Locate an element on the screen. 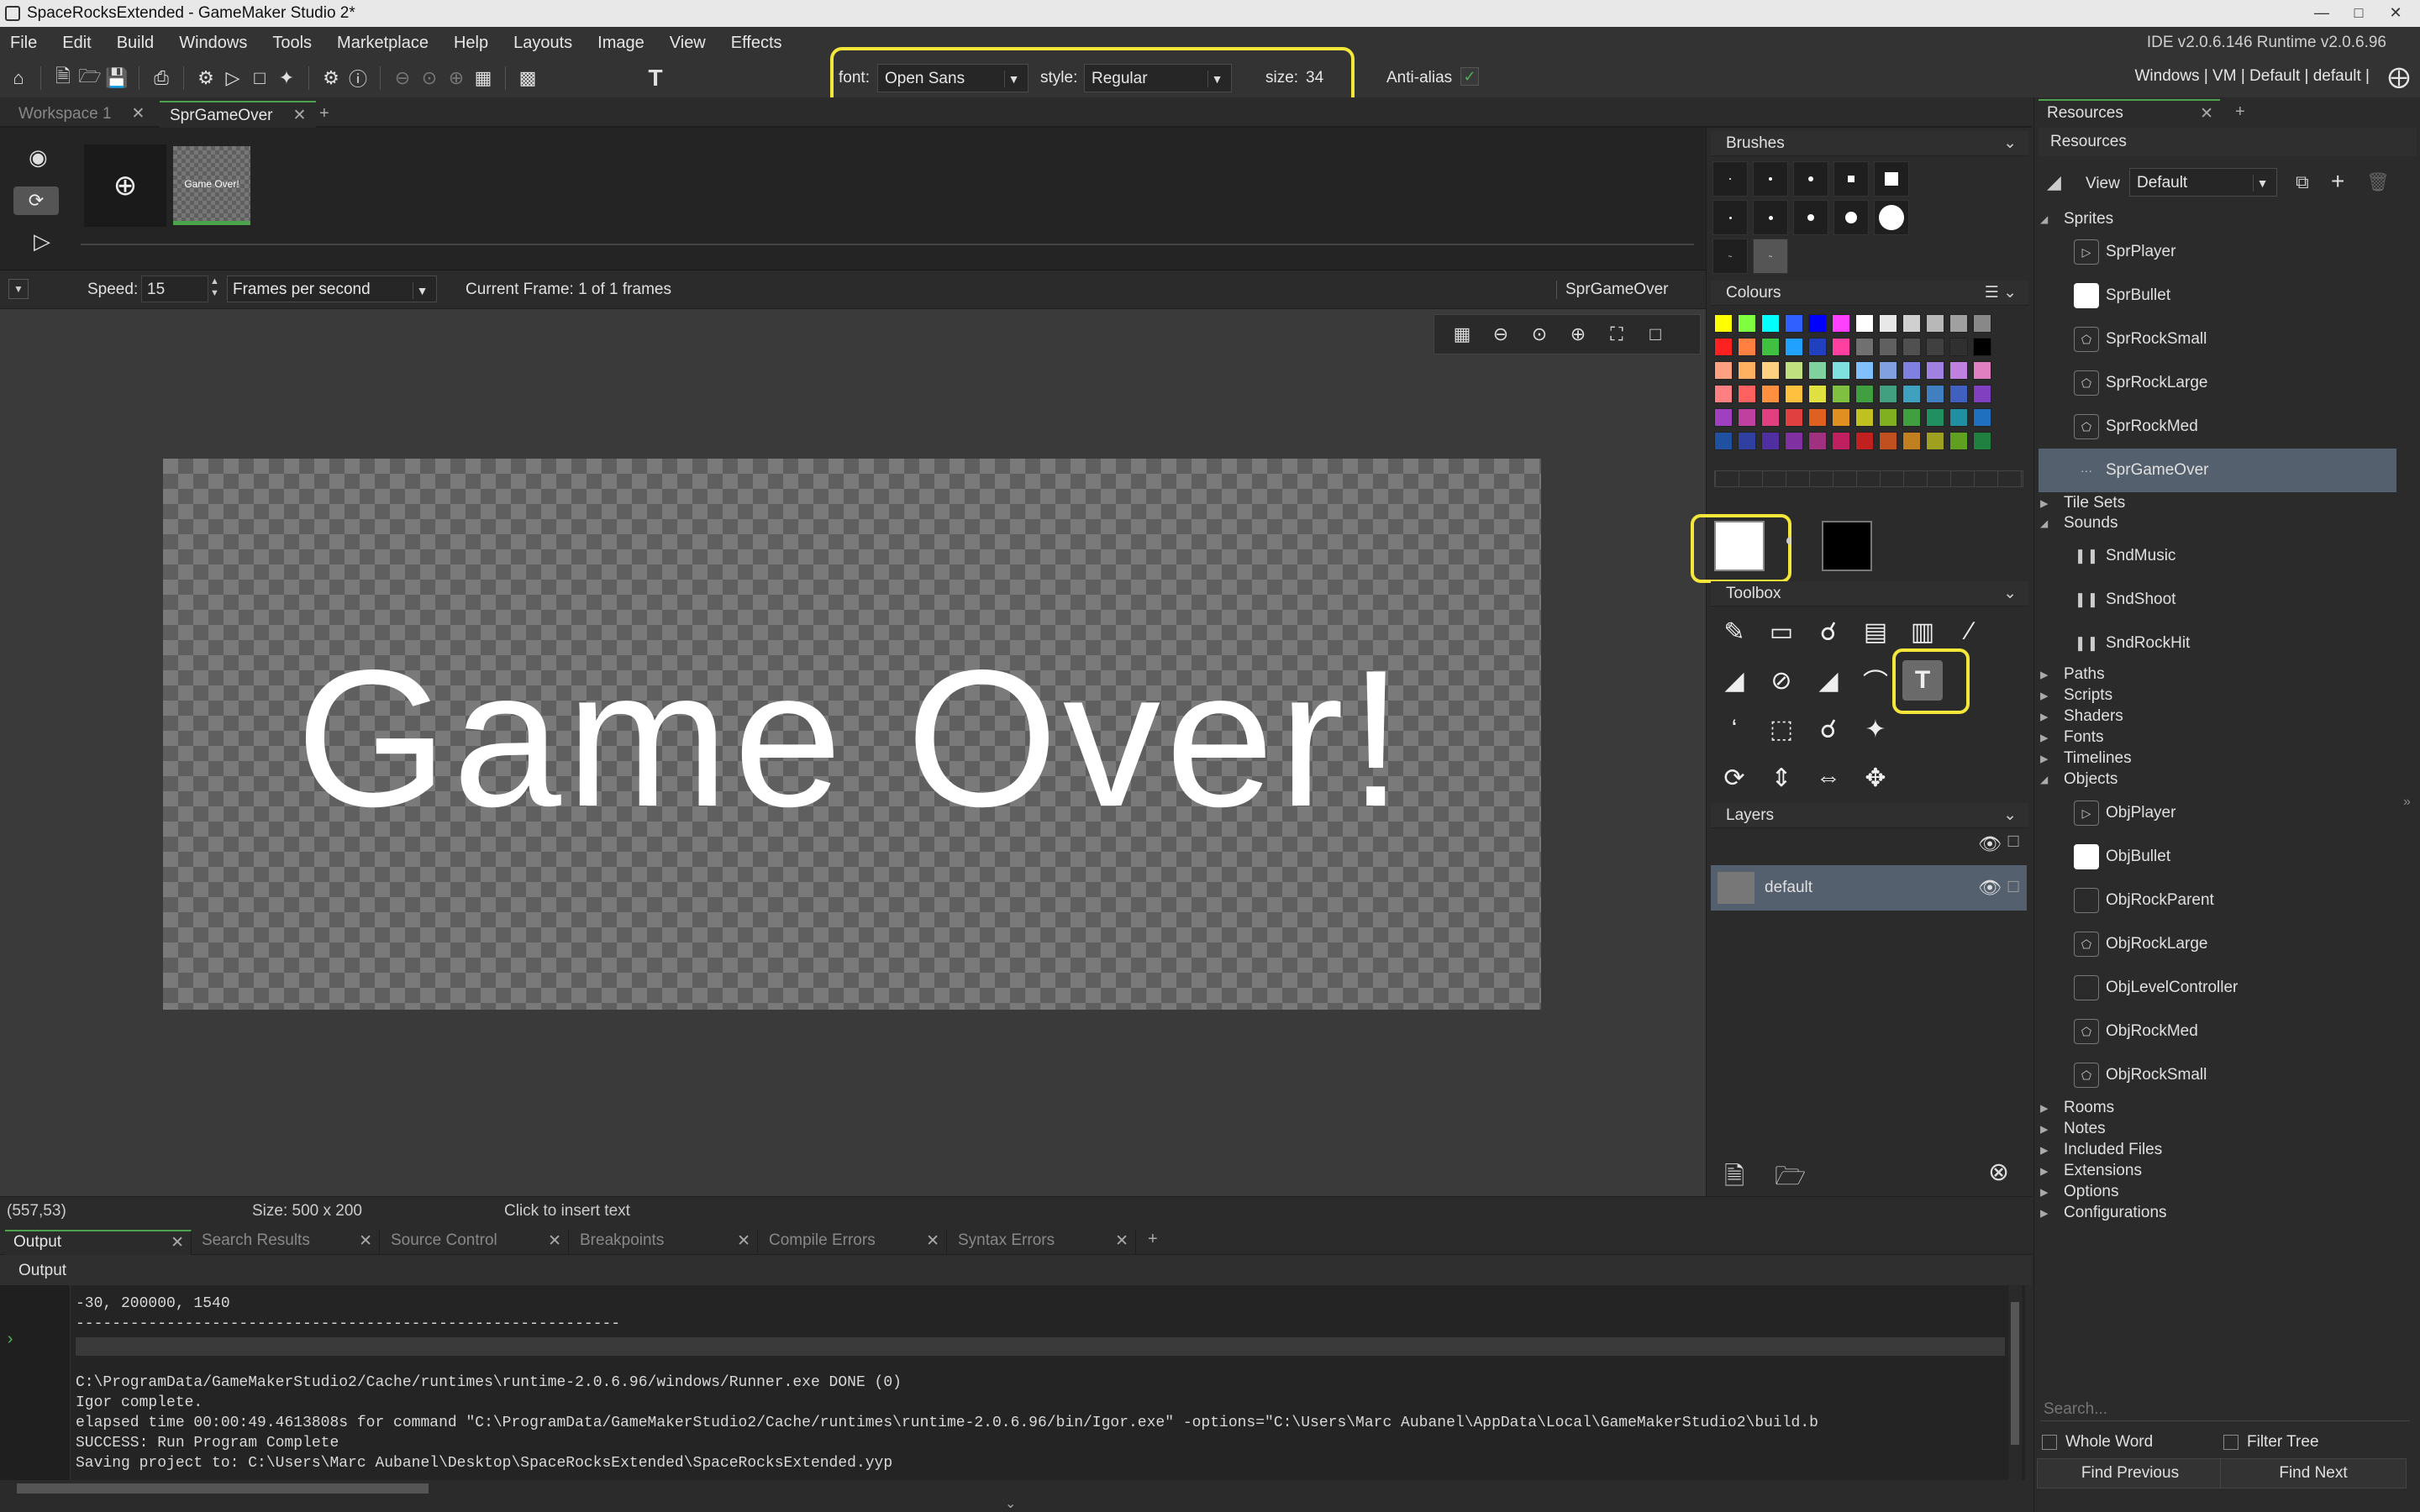  asset-sndmusic: ▌▐ SndMusic is located at coordinates (2234, 556).